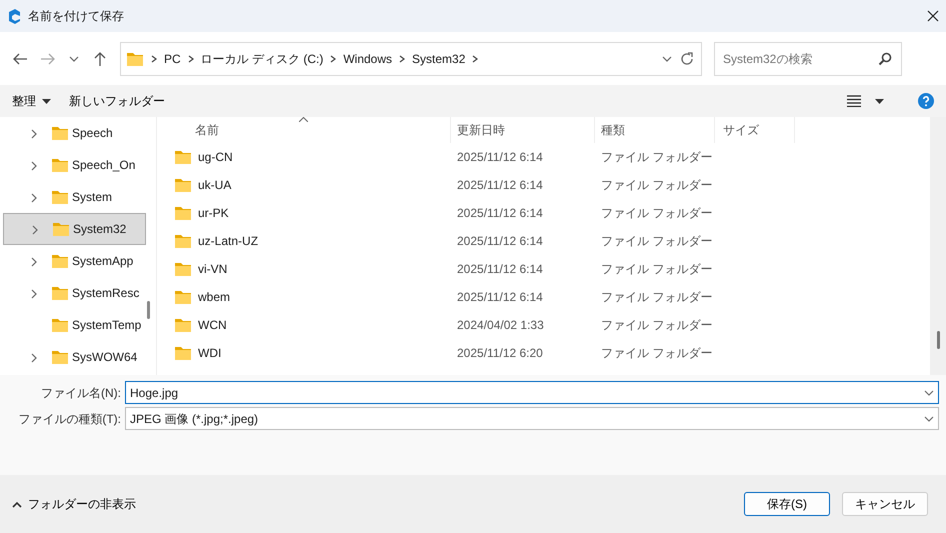 This screenshot has width=946, height=533. Describe the element at coordinates (69, 419) in the screenshot. I see `file-type-label: ファイルの種類(T):` at that location.